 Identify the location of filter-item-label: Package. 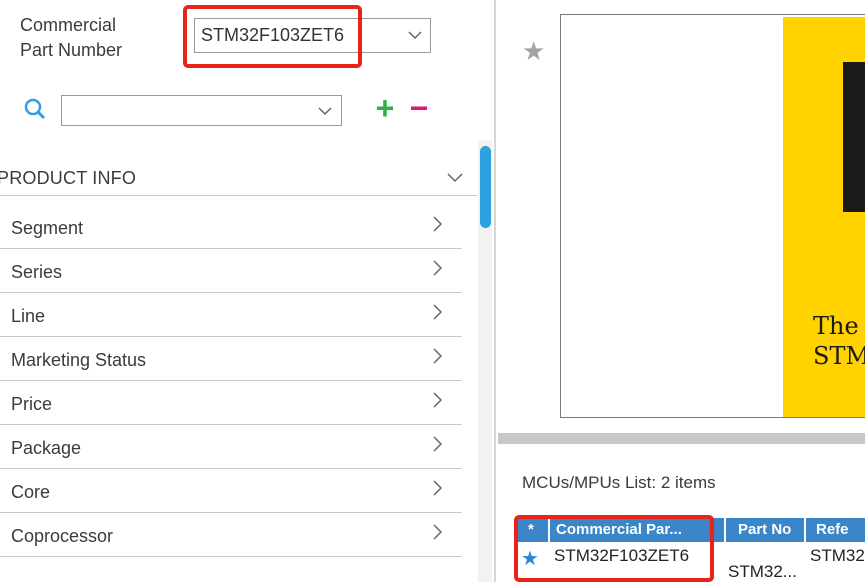
(46, 448).